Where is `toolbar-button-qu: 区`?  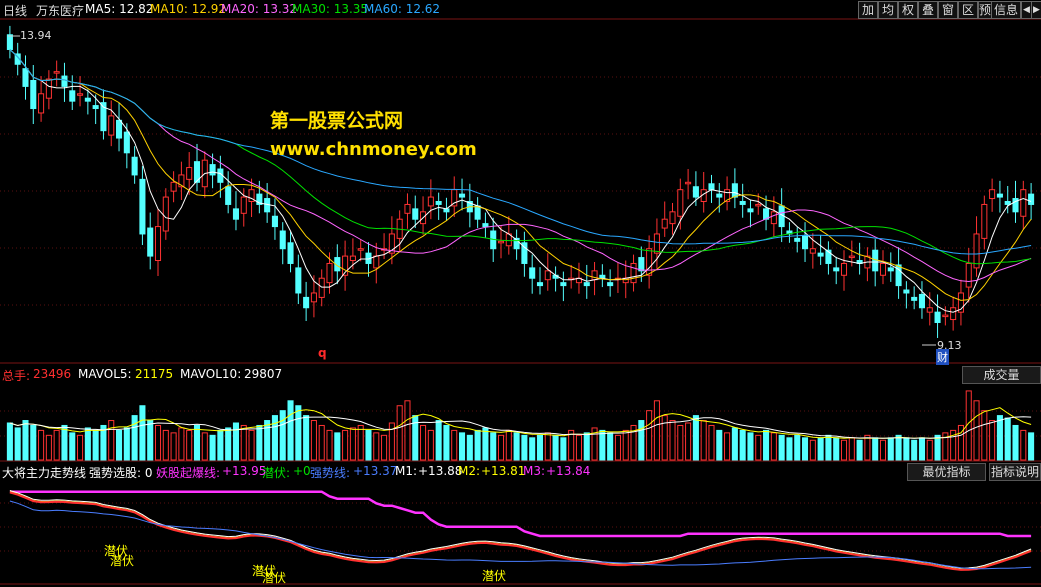 toolbar-button-qu: 区 is located at coordinates (968, 10).